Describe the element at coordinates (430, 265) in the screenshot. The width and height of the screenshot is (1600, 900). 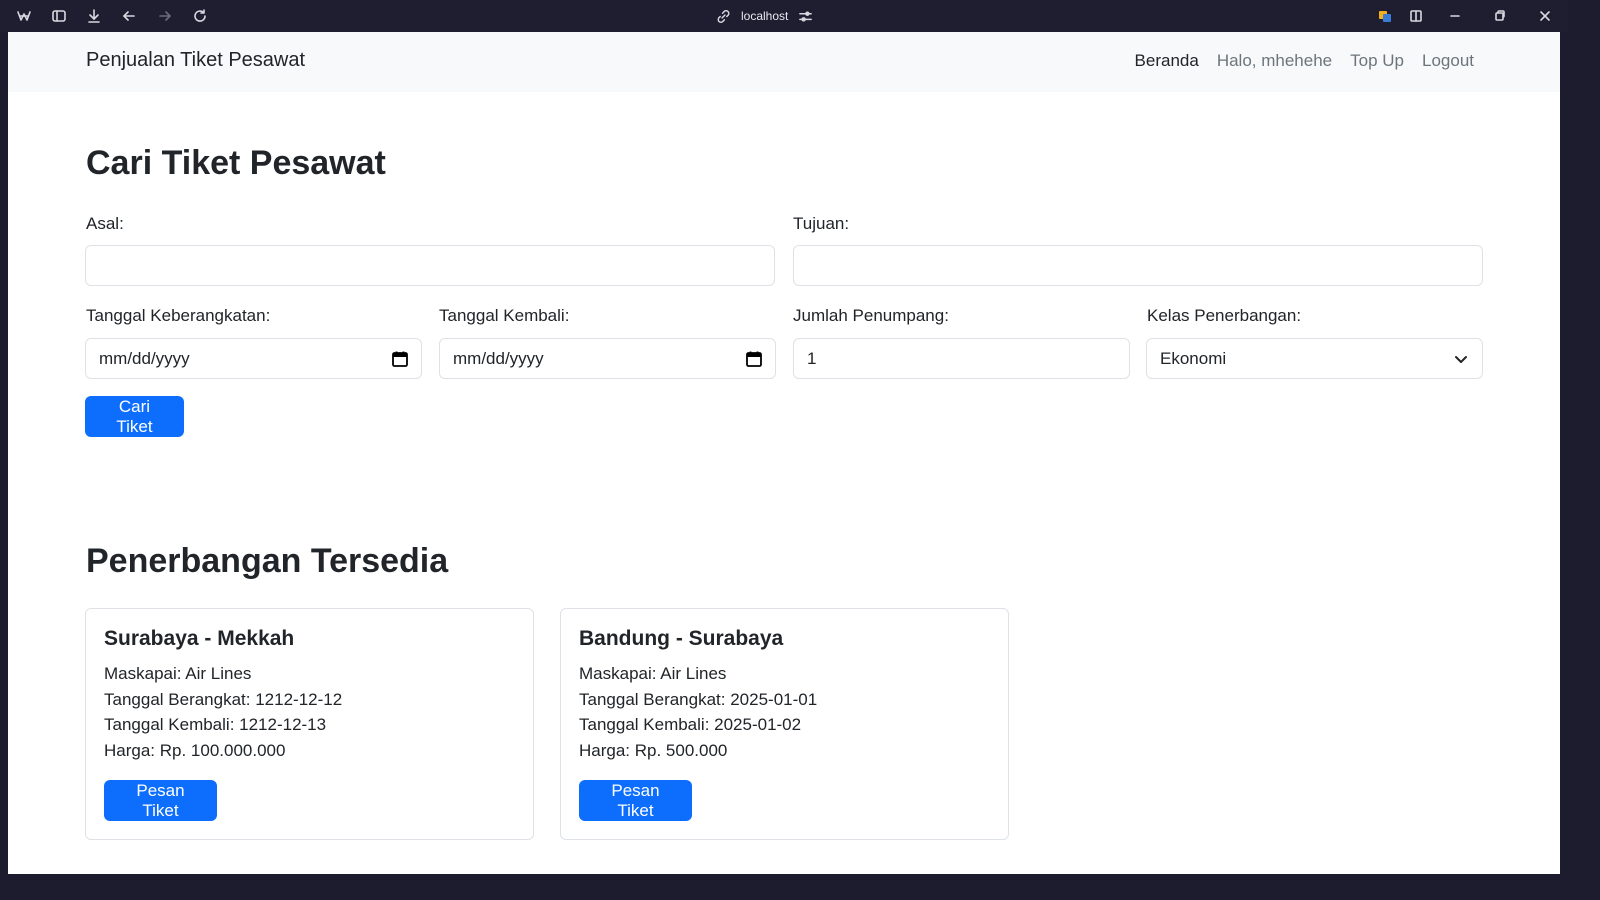
I see `asal-input` at that location.